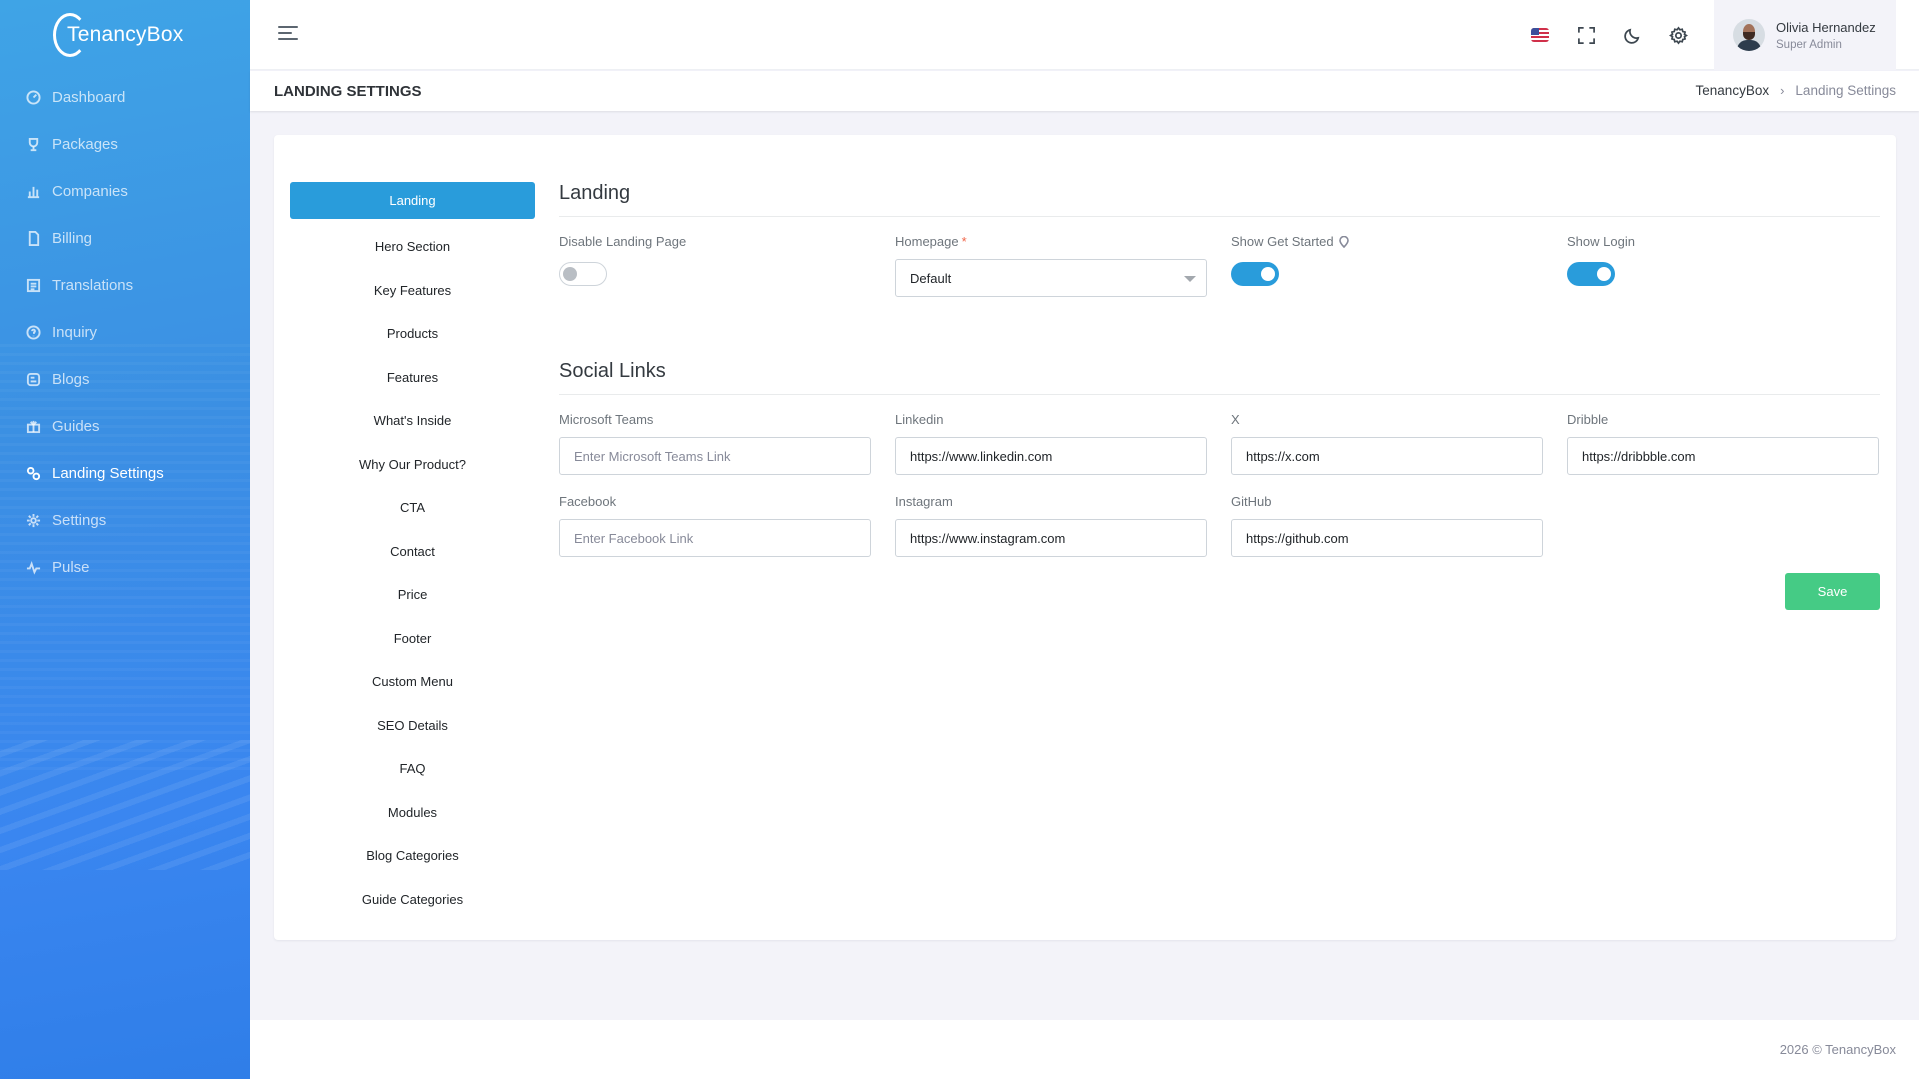  What do you see at coordinates (583, 274) in the screenshot?
I see `disable-landing-toggle` at bounding box center [583, 274].